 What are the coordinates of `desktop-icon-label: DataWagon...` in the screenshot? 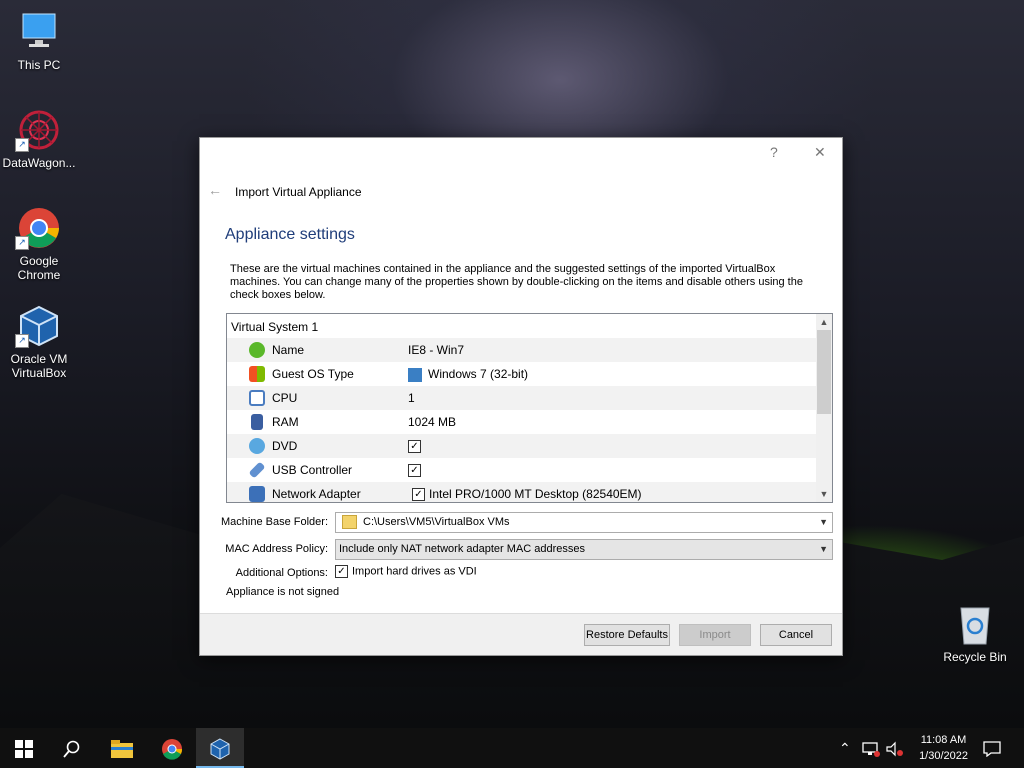 It's located at (39, 163).